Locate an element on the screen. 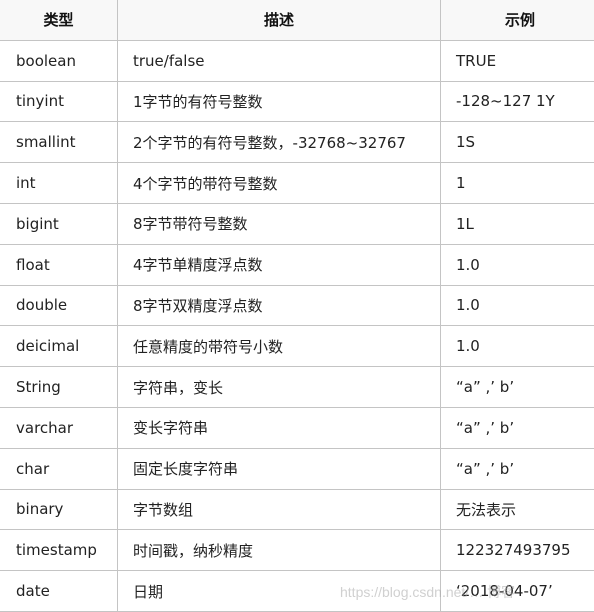 The height and width of the screenshot is (612, 594). header-example: 示例 is located at coordinates (517, 20).